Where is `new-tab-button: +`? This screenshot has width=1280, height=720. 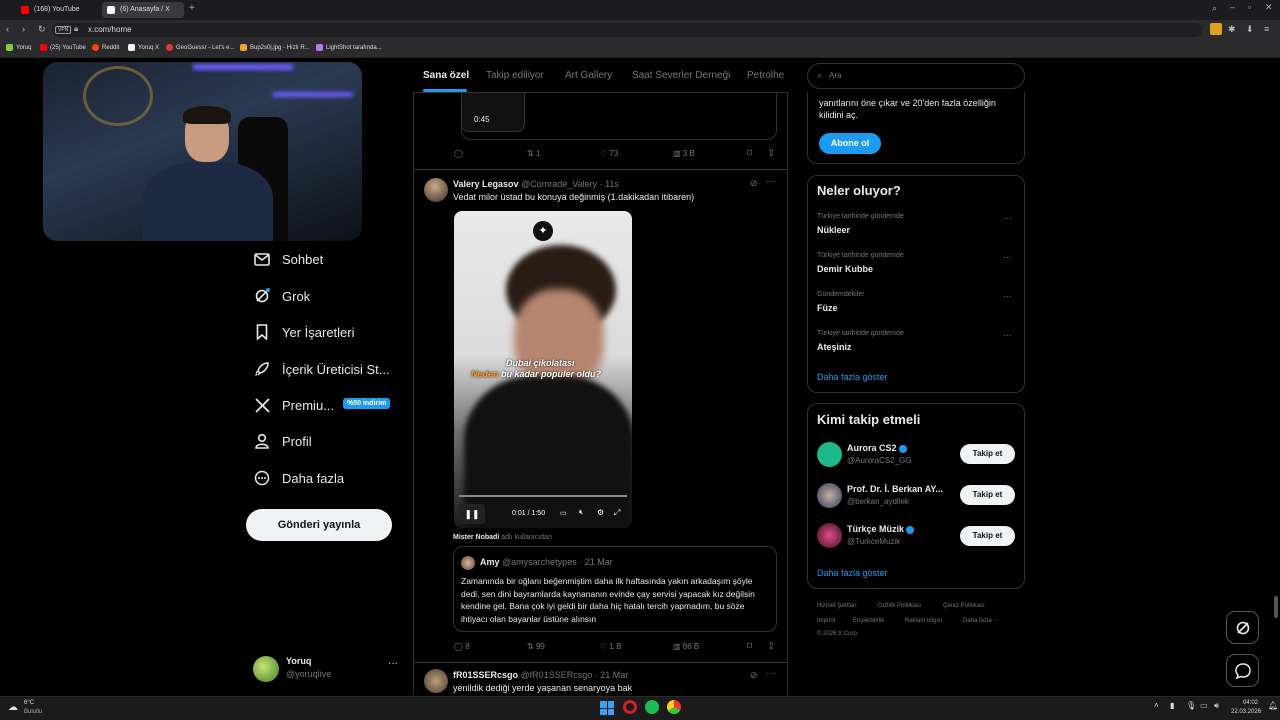
new-tab-button: + is located at coordinates (192, 8).